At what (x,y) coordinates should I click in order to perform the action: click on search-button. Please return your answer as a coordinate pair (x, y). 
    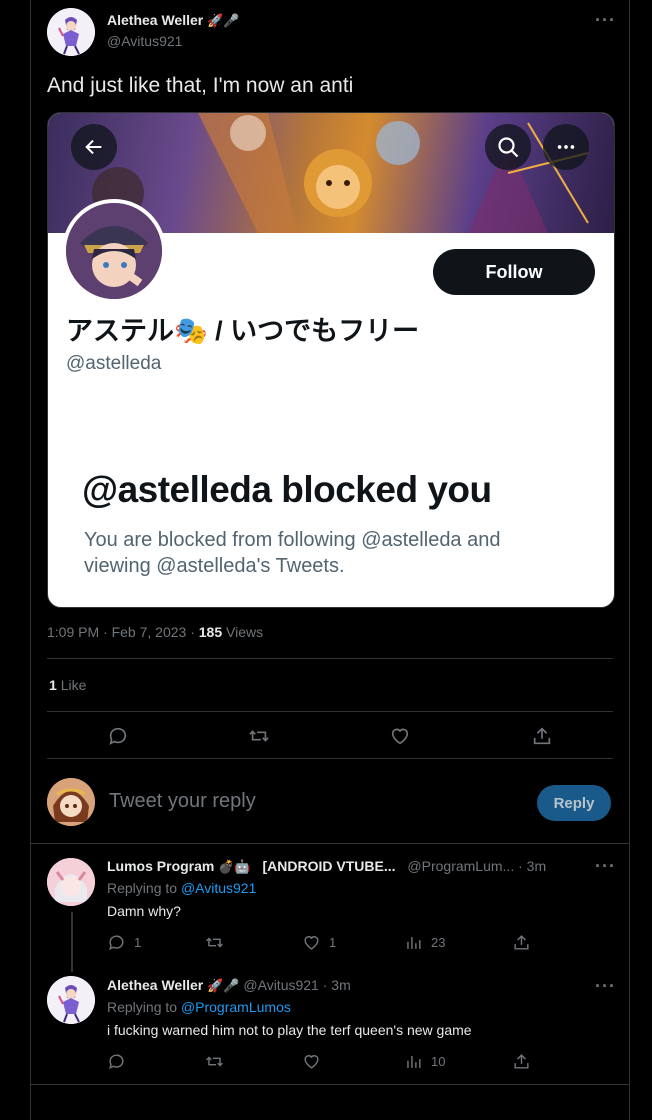
    Looking at the image, I should click on (508, 147).